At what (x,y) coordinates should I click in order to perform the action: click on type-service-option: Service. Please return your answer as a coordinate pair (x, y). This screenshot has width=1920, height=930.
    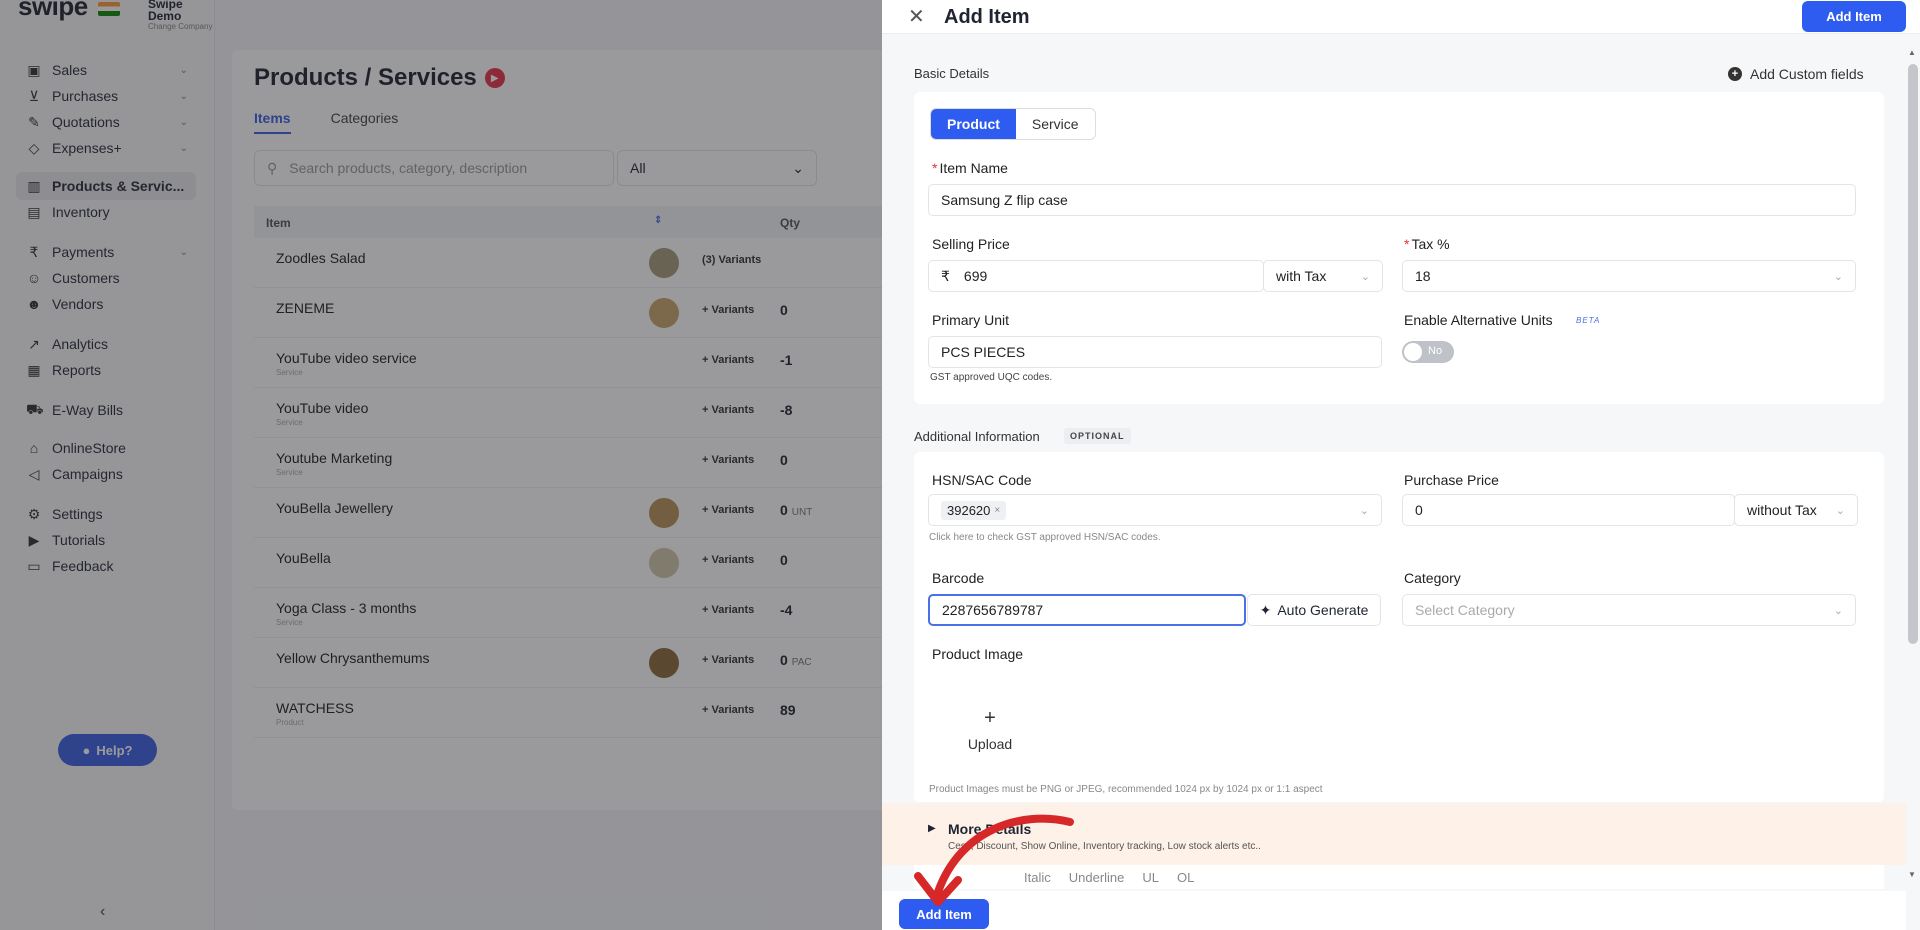
    Looking at the image, I should click on (1055, 124).